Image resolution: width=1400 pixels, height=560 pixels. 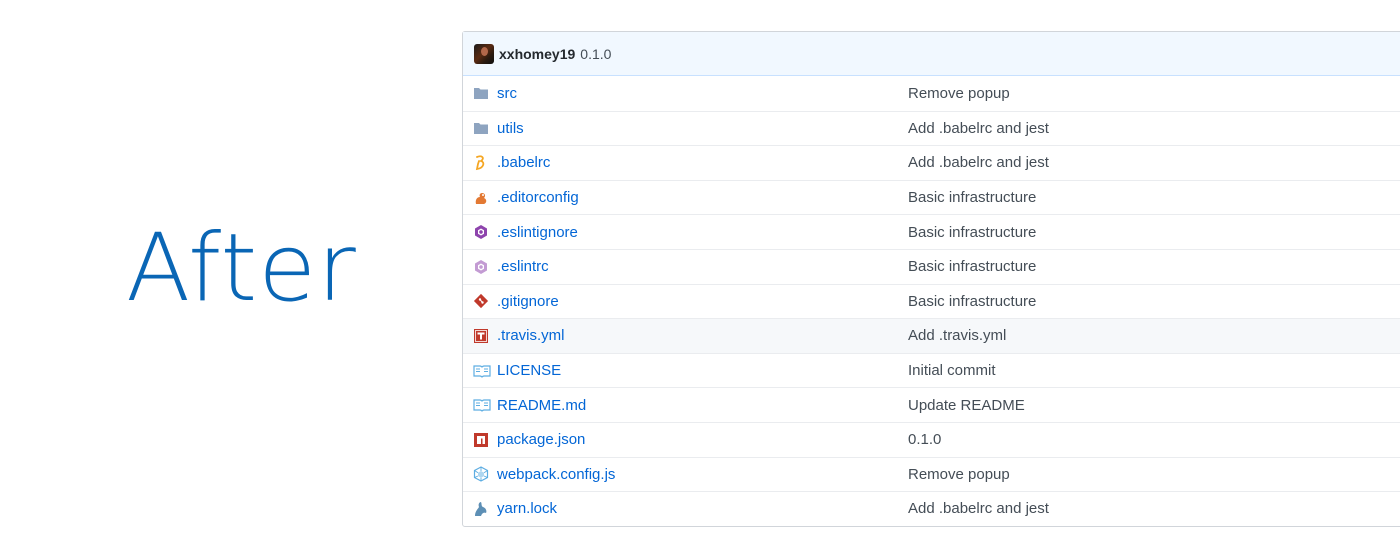 I want to click on travis-icon, so click(x=480, y=336).